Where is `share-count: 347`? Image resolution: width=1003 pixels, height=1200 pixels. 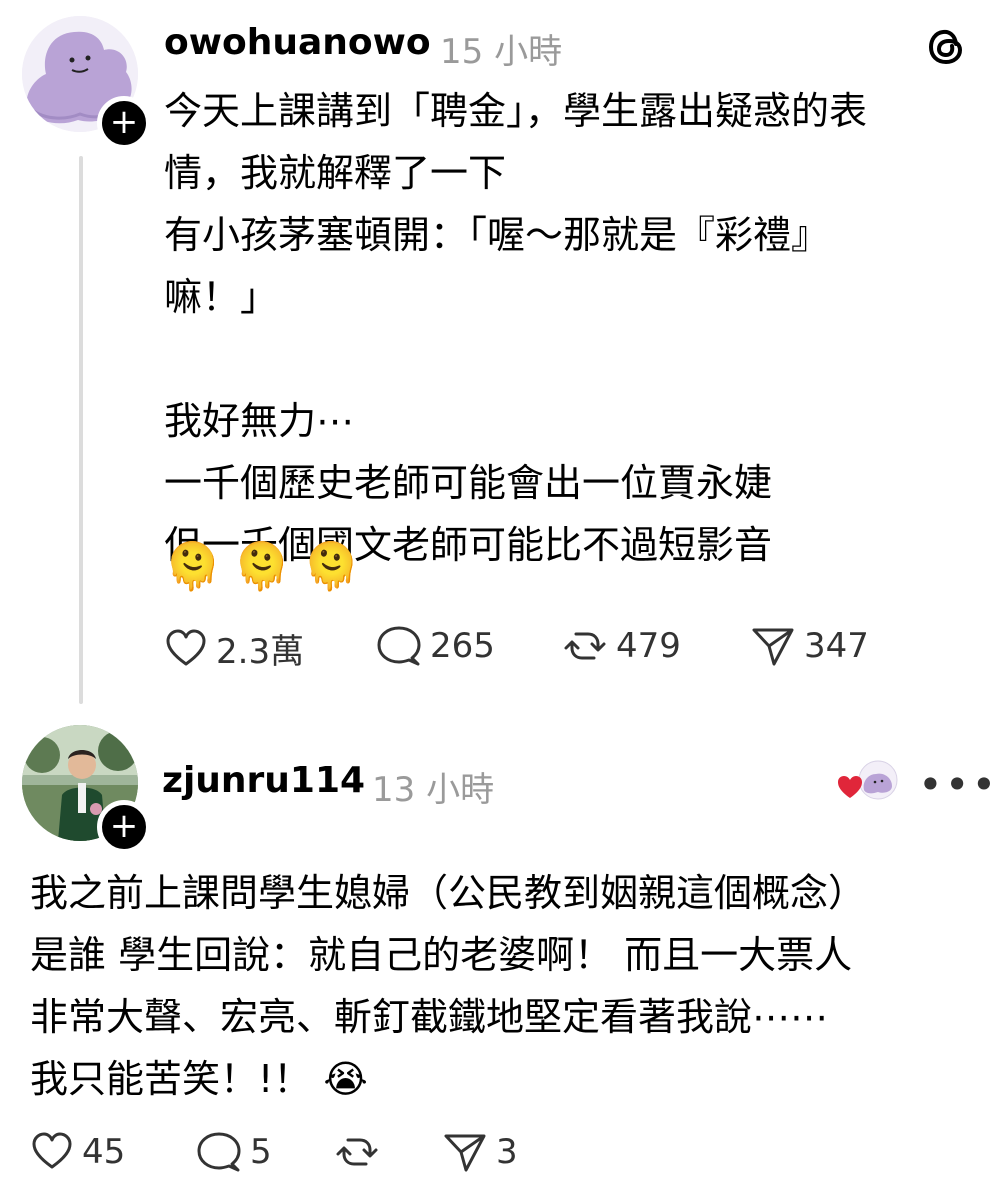 share-count: 347 is located at coordinates (836, 646).